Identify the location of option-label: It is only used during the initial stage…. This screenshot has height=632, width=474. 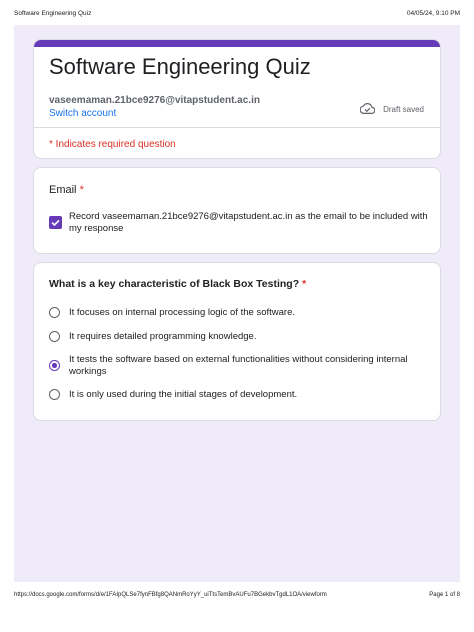
(183, 394).